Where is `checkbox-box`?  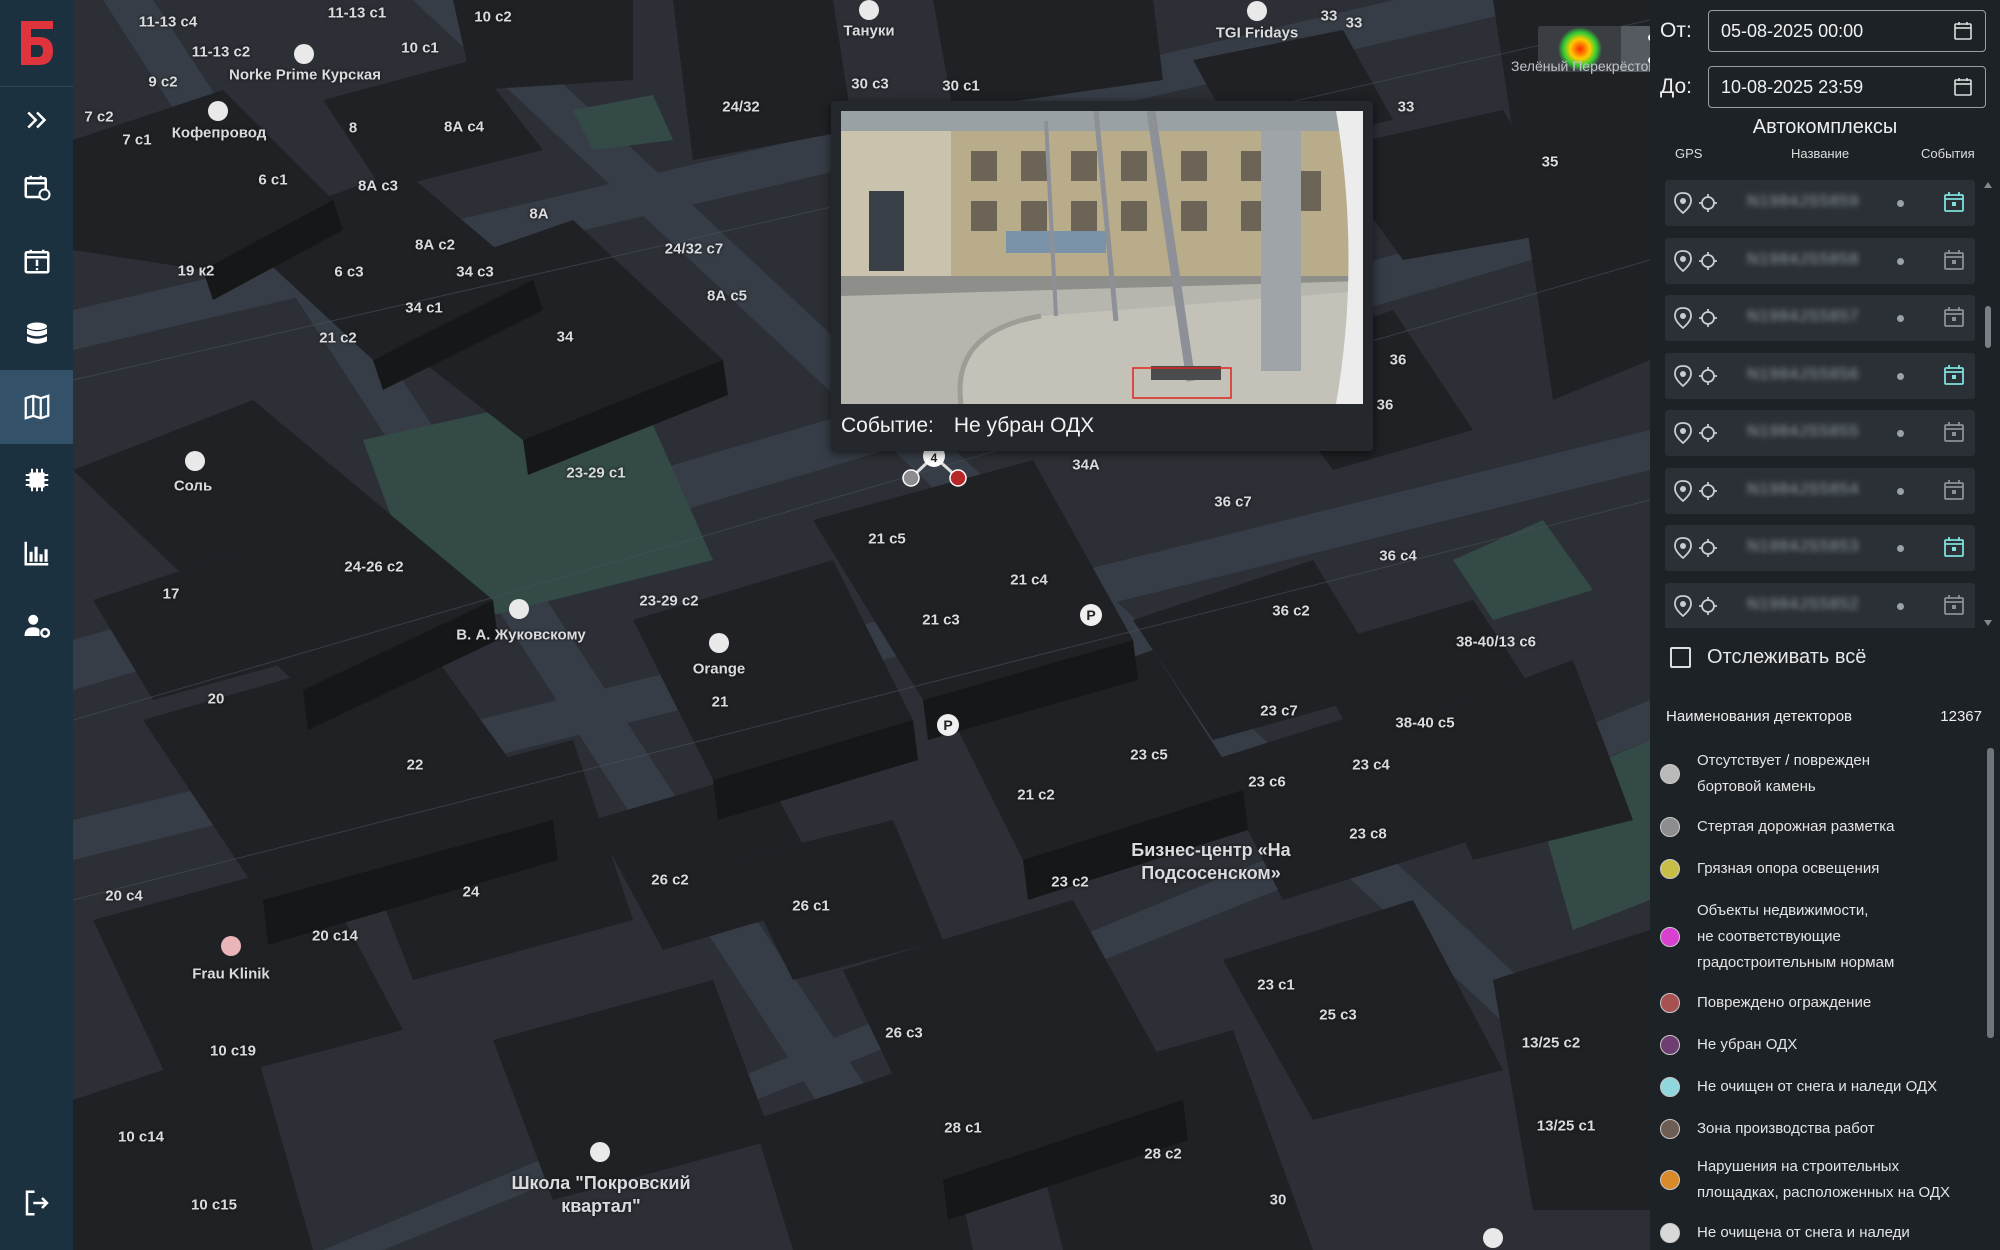 checkbox-box is located at coordinates (1680, 657).